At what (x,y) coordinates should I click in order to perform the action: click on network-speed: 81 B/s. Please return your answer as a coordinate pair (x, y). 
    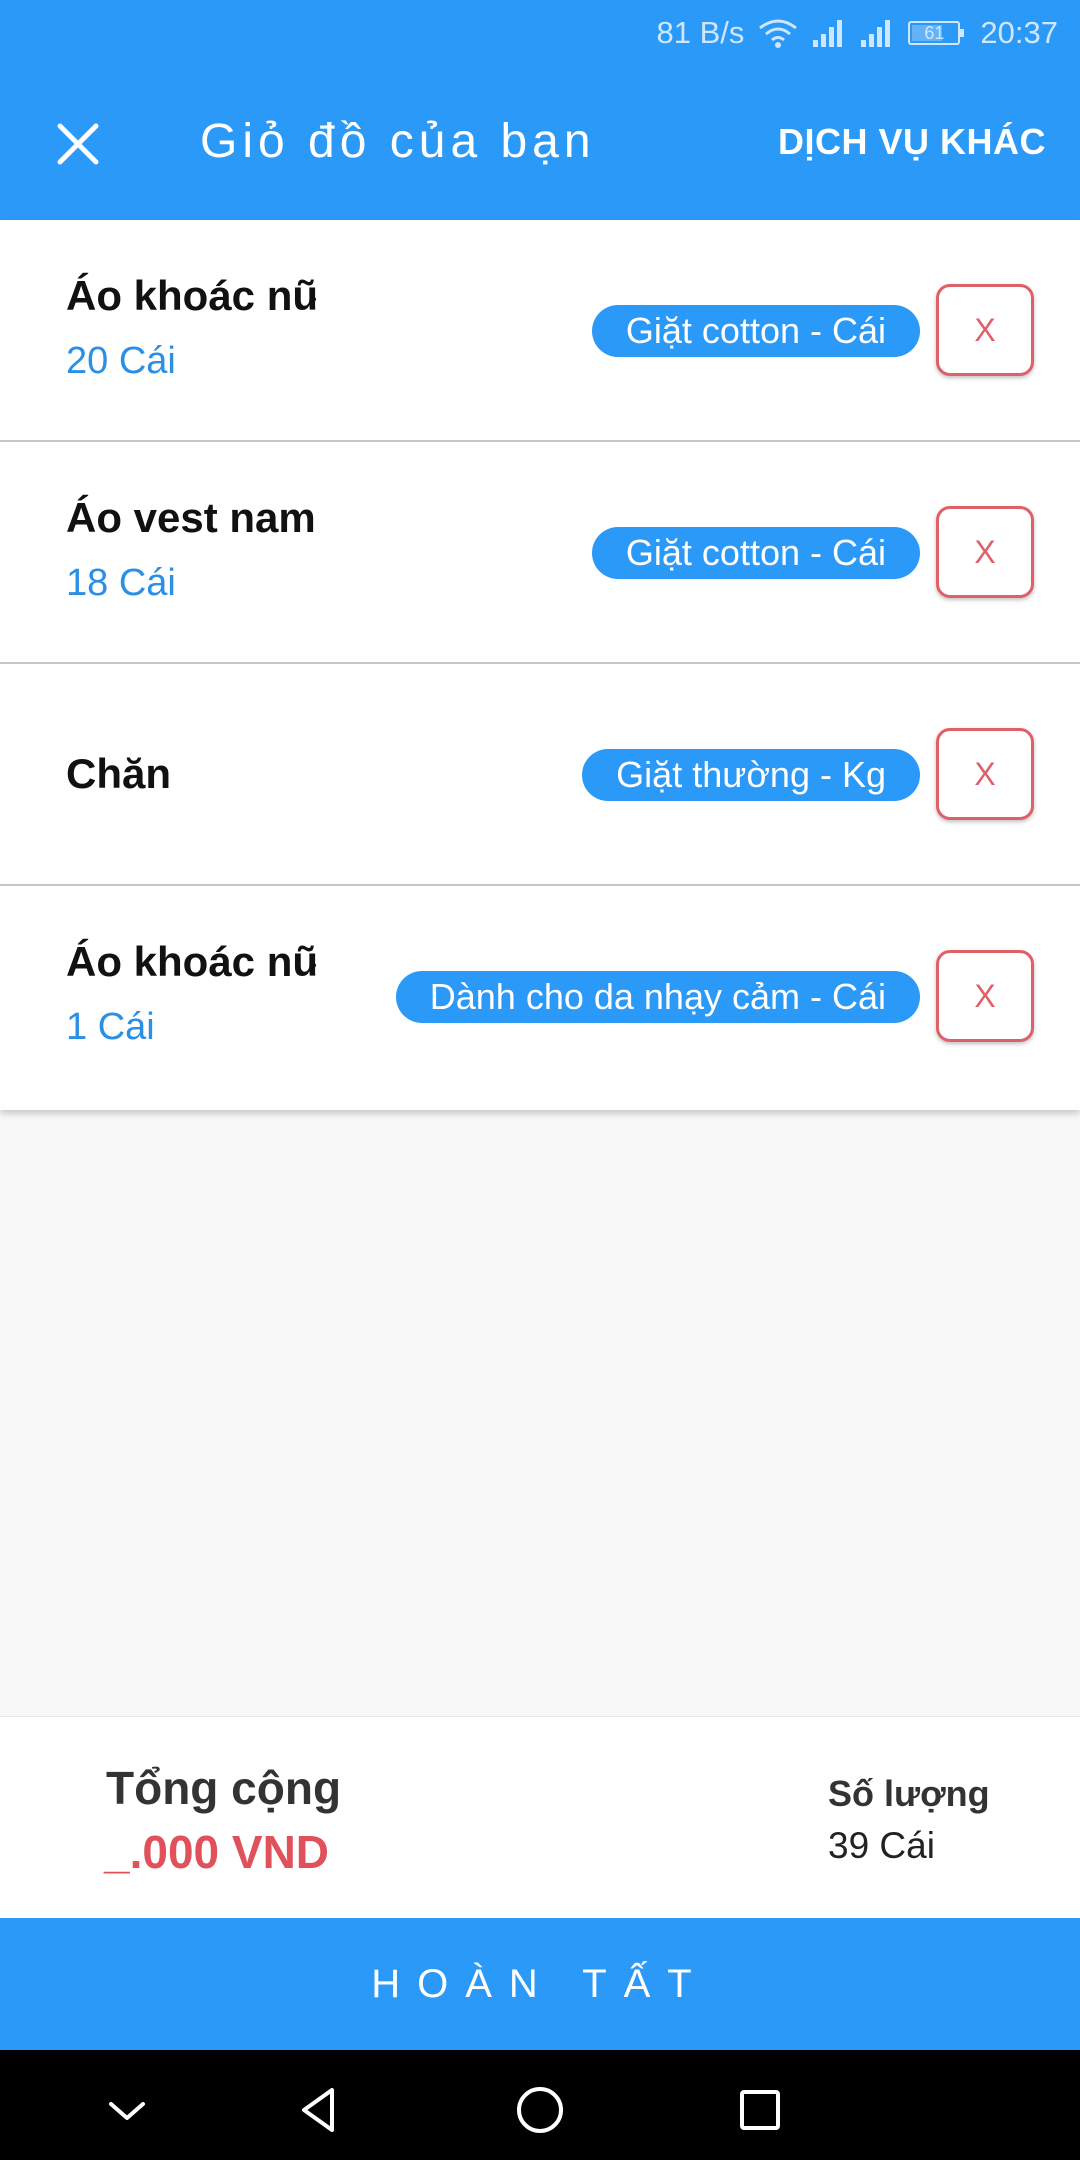
    Looking at the image, I should click on (700, 32).